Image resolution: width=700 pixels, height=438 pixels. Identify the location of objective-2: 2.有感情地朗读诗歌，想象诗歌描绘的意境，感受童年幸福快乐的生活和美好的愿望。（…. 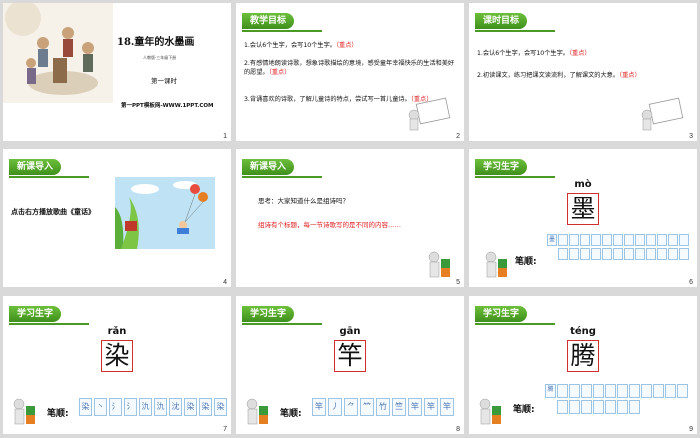
(349, 68).